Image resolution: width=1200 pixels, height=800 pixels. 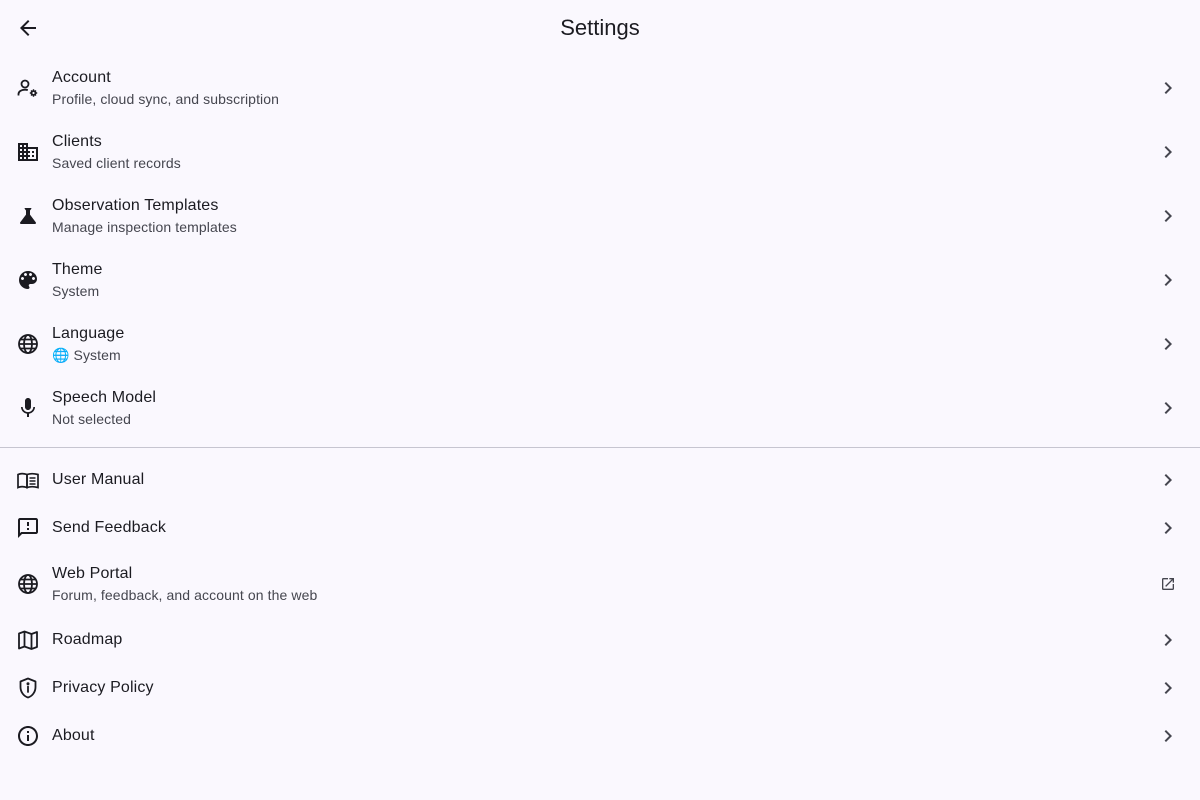 I want to click on business-icon, so click(x=28, y=152).